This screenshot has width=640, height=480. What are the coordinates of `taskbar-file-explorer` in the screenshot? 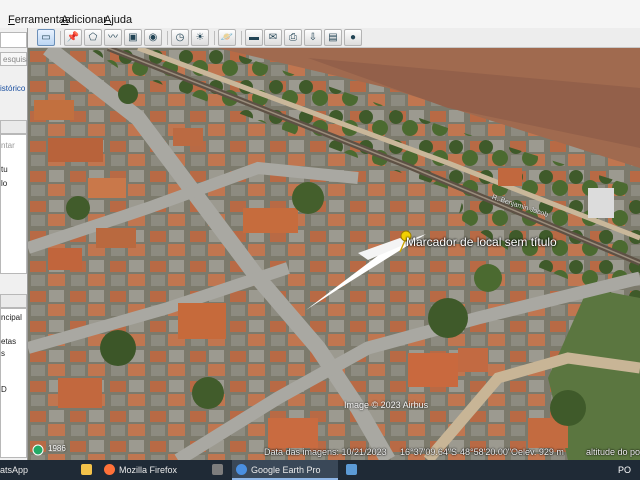 It's located at (87, 470).